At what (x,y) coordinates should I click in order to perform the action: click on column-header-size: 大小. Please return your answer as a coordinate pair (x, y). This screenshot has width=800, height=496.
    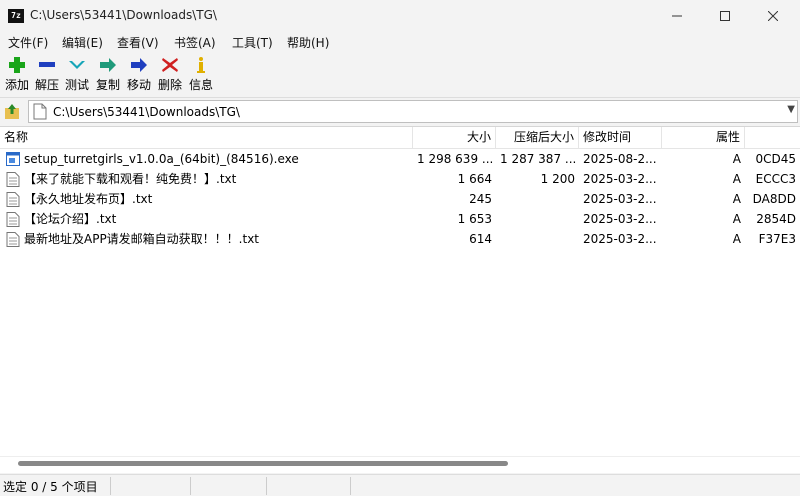
    Looking at the image, I should click on (454, 138).